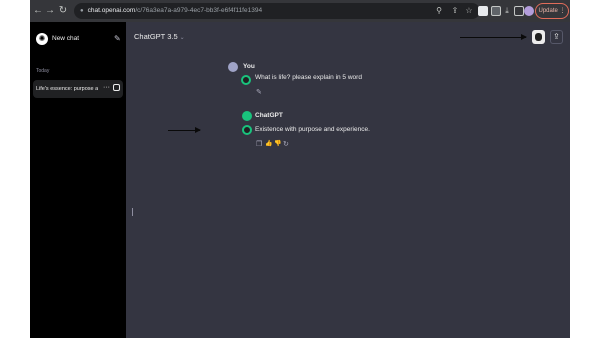 The width and height of the screenshot is (600, 338). Describe the element at coordinates (556, 37) in the screenshot. I see `share-chat-button: ⇪` at that location.